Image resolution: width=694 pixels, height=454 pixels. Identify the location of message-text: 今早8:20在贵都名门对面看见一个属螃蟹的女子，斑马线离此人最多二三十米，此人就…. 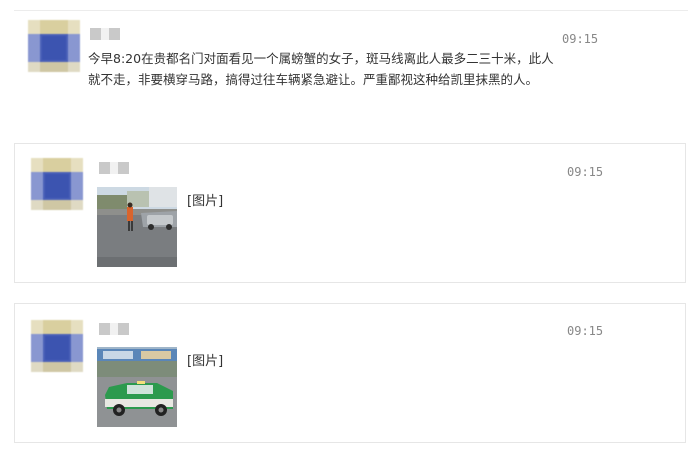
(321, 69).